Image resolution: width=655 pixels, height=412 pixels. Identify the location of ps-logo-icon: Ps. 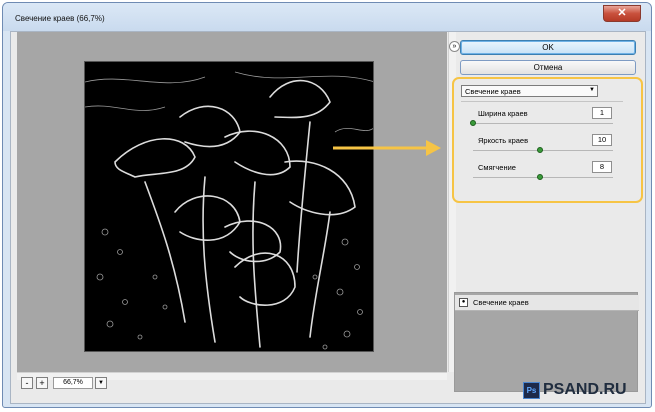
(531, 390).